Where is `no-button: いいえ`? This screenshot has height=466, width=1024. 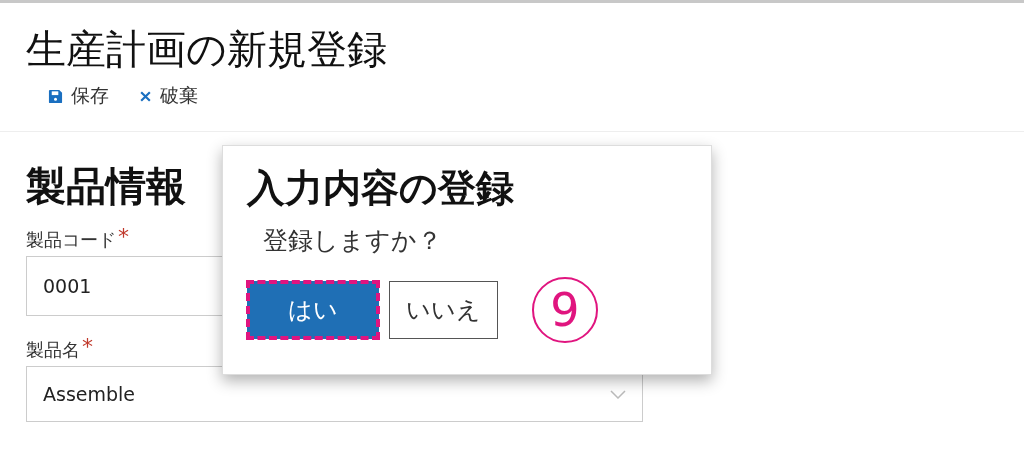
no-button: いいえ is located at coordinates (443, 310).